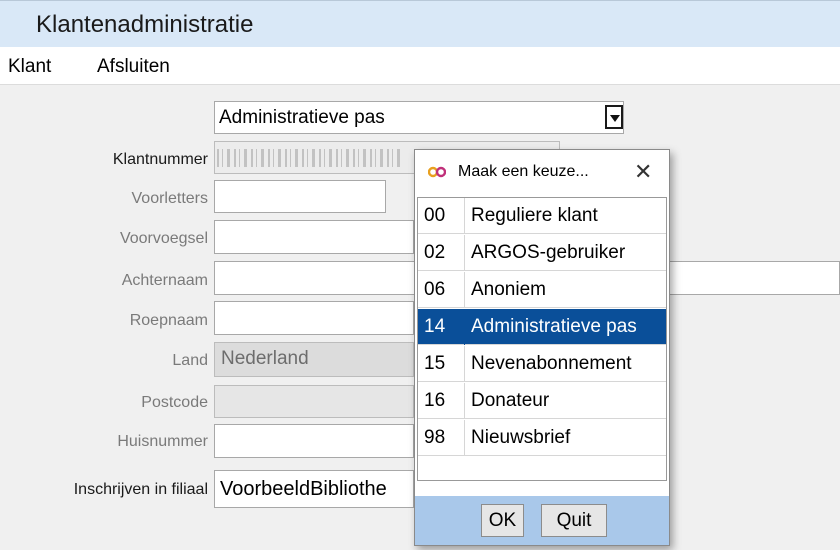 Image resolution: width=840 pixels, height=550 pixels. I want to click on huisnummer-input, so click(314, 441).